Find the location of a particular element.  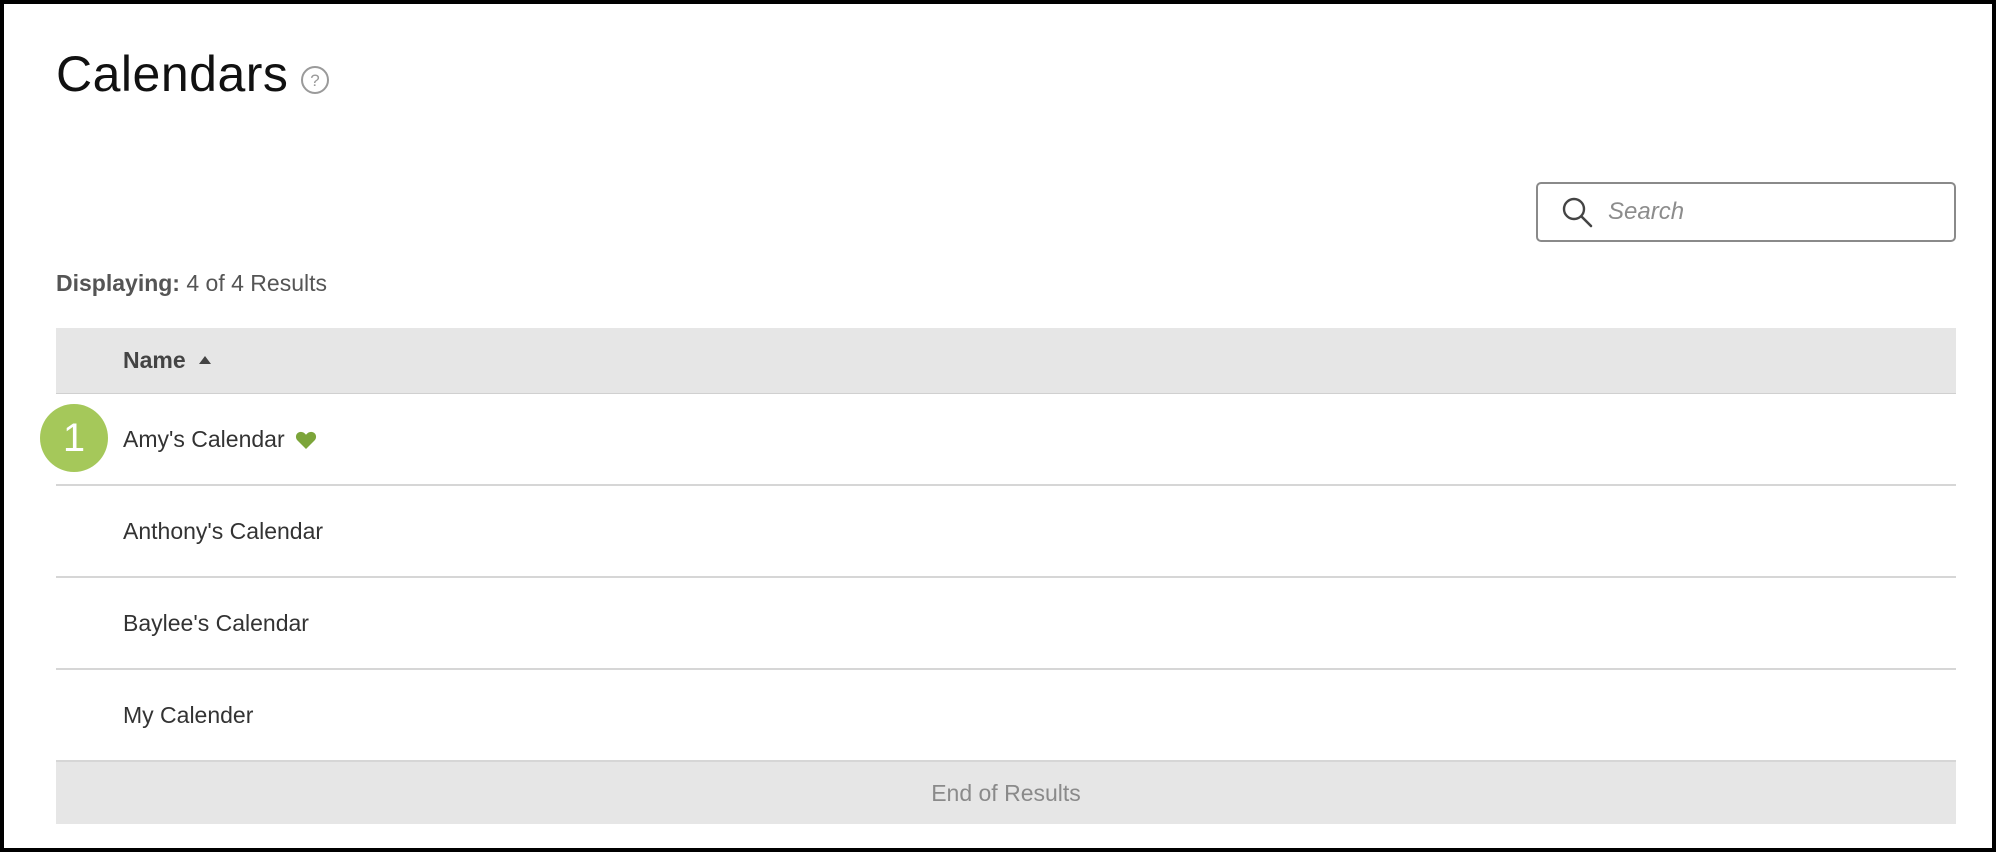

name-column-header: Name is located at coordinates (167, 360).